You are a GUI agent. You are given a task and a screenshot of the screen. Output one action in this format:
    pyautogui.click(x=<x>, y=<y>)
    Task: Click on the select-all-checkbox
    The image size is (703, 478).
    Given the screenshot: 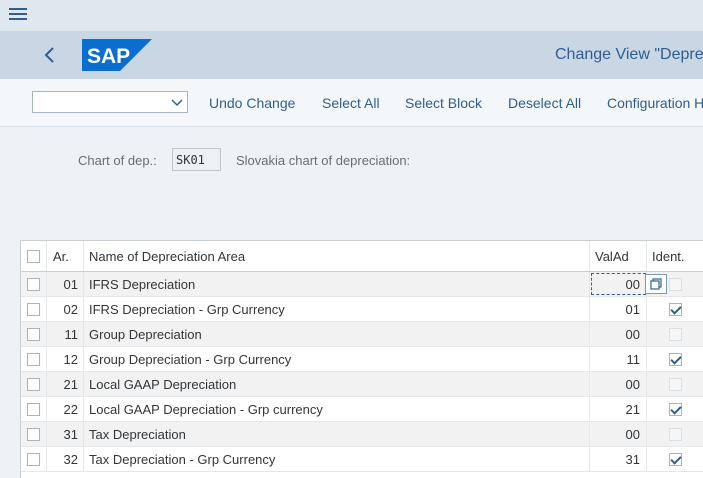 What is the action you would take?
    pyautogui.click(x=33, y=256)
    